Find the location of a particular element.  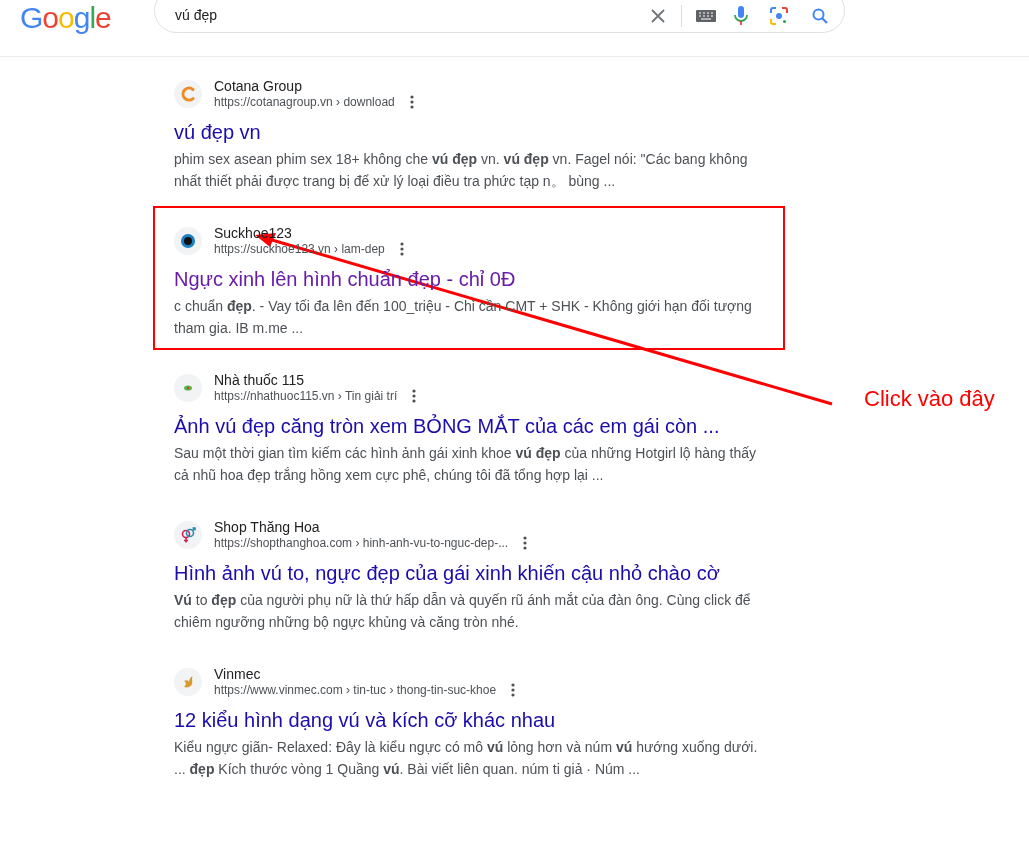

site-url: https://nhathuoc115.vn › Tin giải trí is located at coordinates (306, 396).